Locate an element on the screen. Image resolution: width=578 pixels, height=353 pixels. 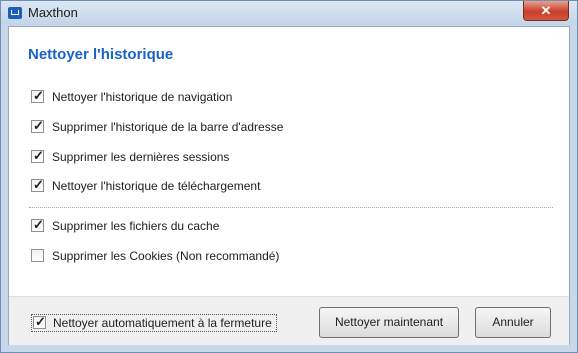
option-label: Supprimer les dernières sessions is located at coordinates (141, 157).